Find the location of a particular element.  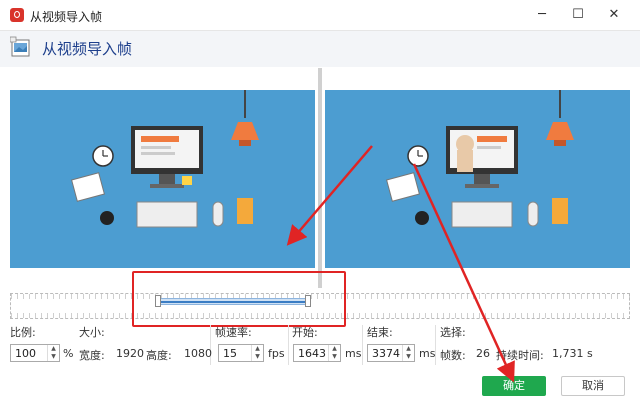

ok-button: 确定 is located at coordinates (514, 386).